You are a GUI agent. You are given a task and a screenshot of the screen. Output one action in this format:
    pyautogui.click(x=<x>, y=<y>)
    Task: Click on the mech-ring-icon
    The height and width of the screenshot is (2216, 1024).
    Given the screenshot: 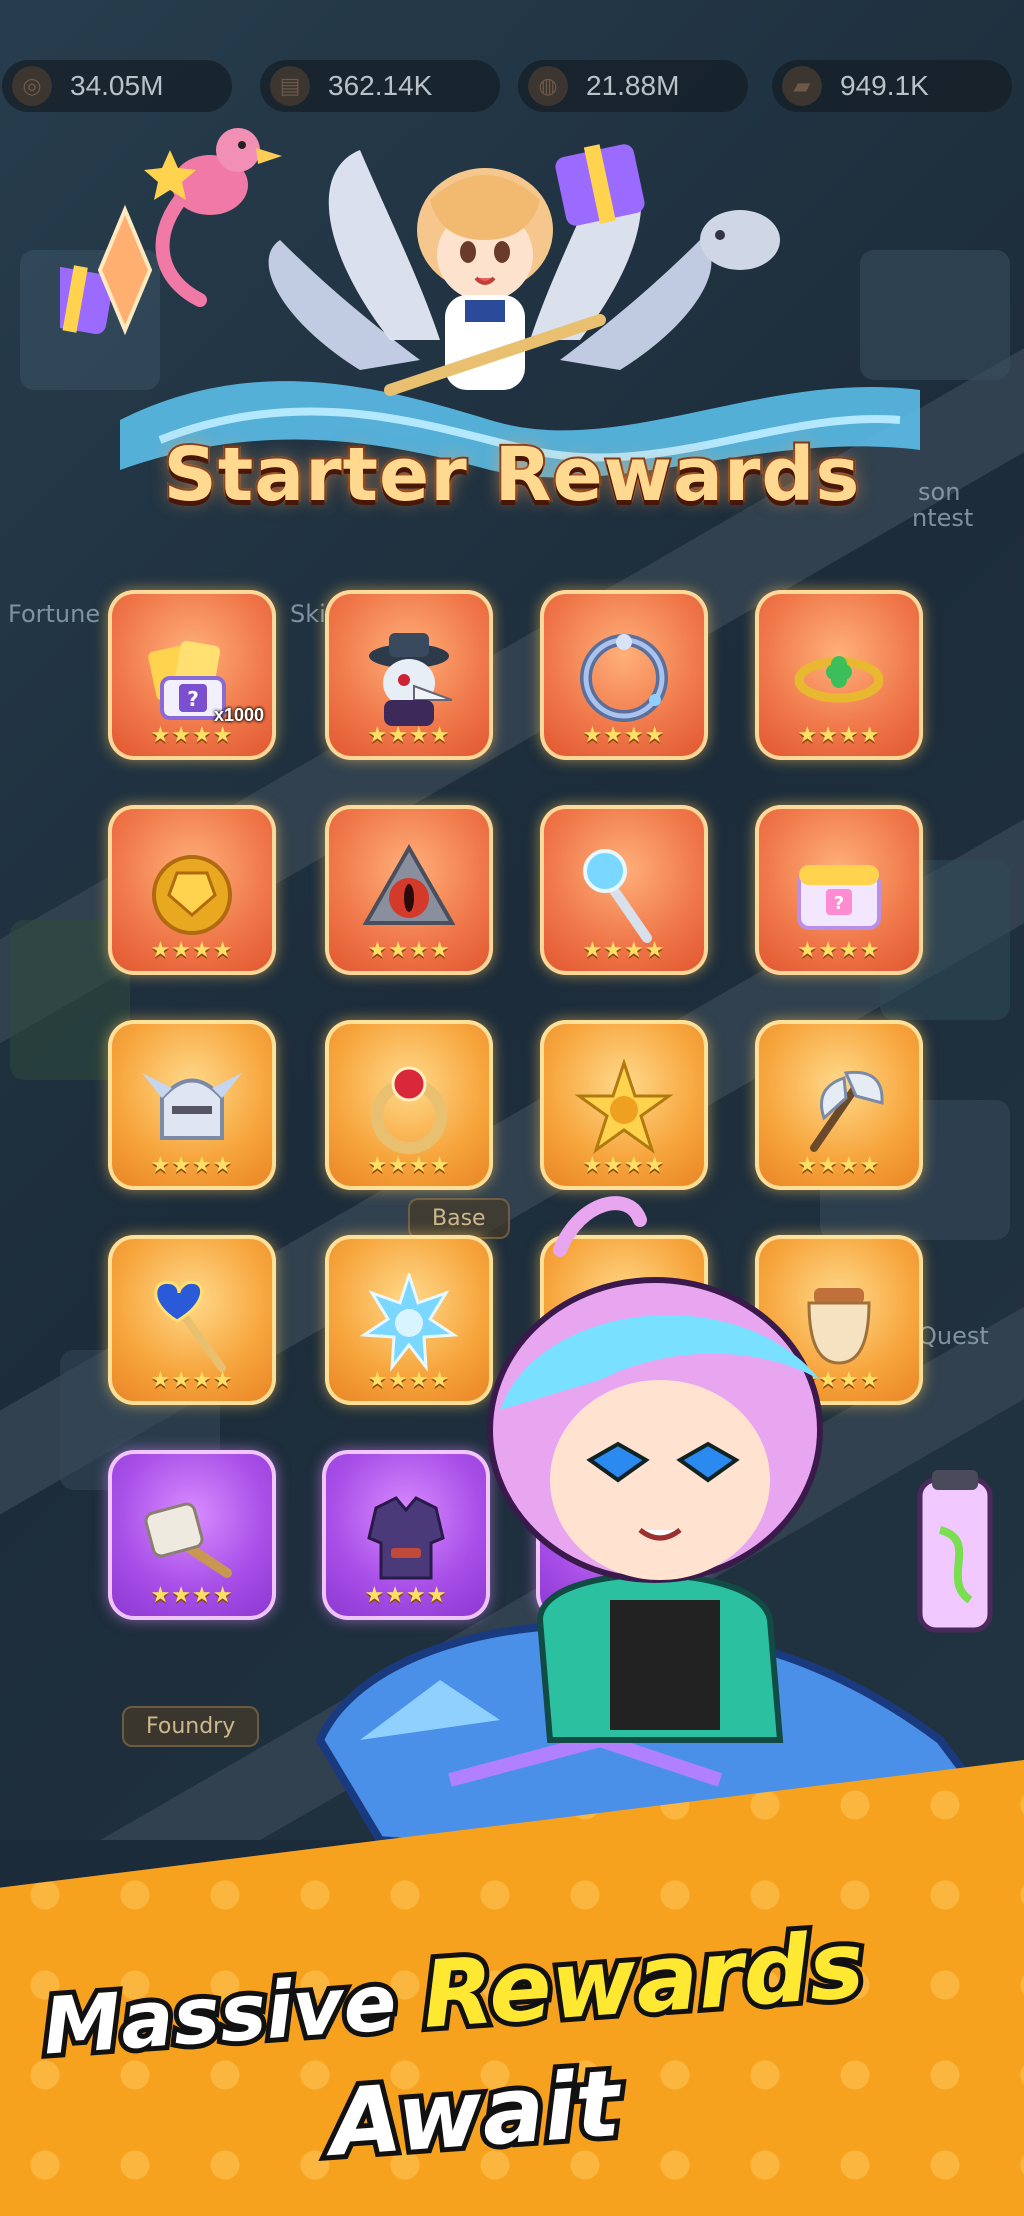 What is the action you would take?
    pyautogui.click(x=624, y=678)
    